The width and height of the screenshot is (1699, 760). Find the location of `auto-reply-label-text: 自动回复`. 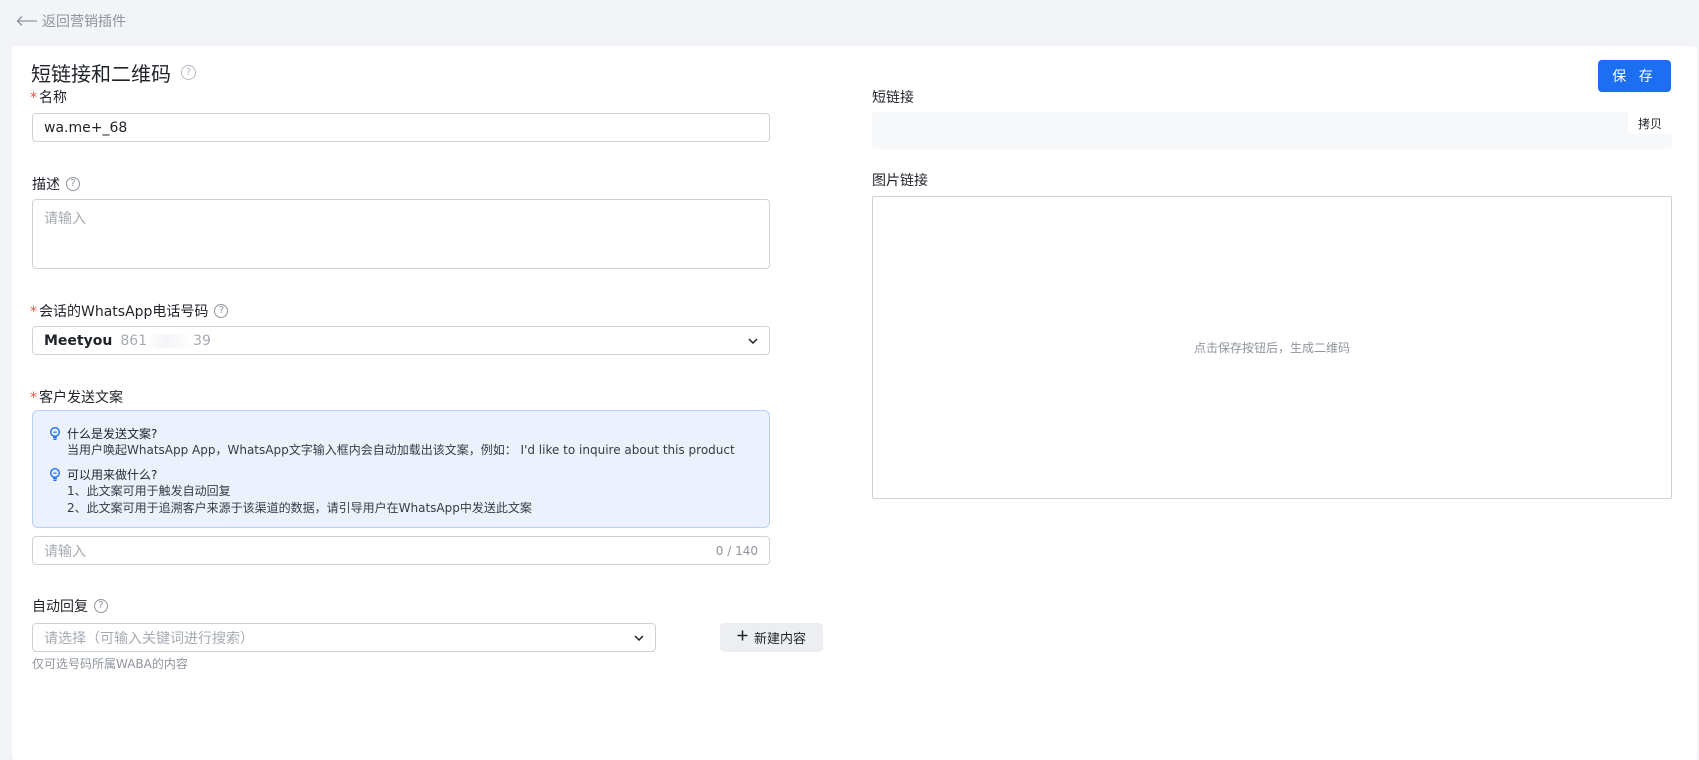

auto-reply-label-text: 自动回复 is located at coordinates (60, 607).